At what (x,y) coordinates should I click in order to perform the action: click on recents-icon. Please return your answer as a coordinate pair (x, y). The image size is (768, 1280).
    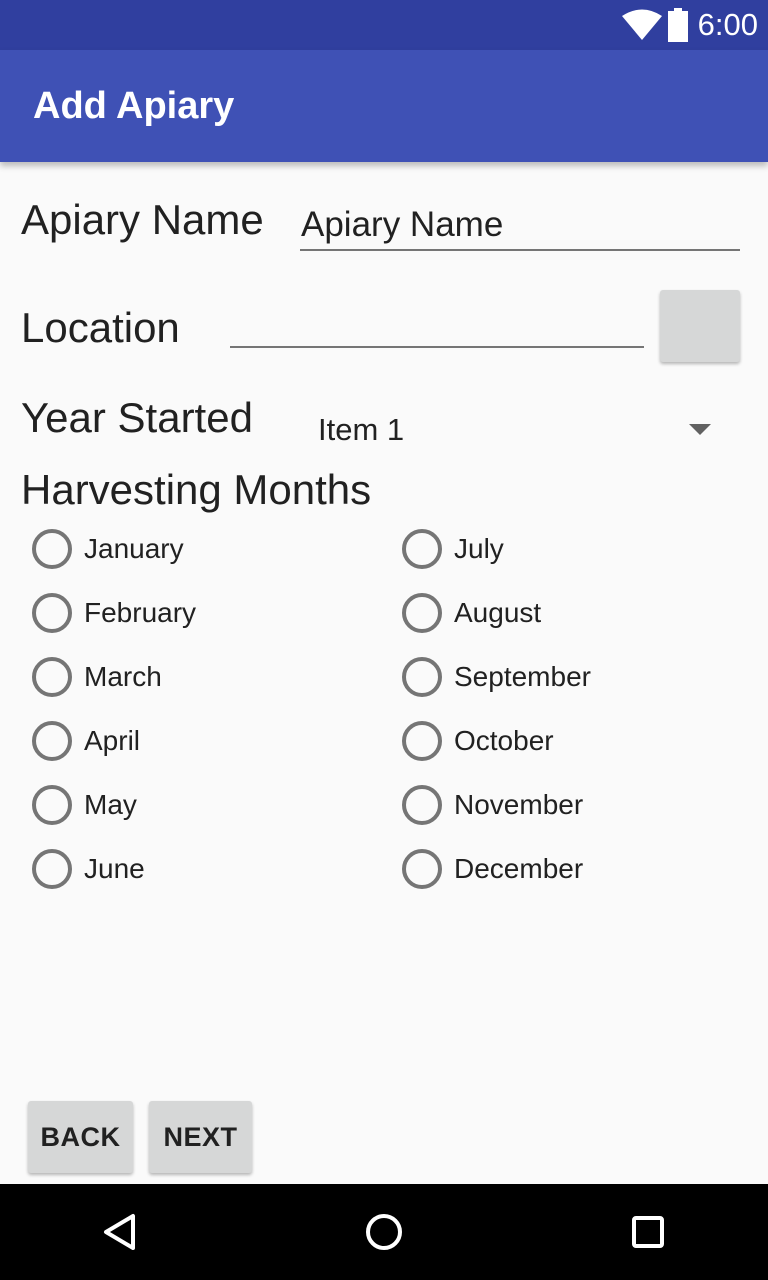
    Looking at the image, I should click on (648, 1232).